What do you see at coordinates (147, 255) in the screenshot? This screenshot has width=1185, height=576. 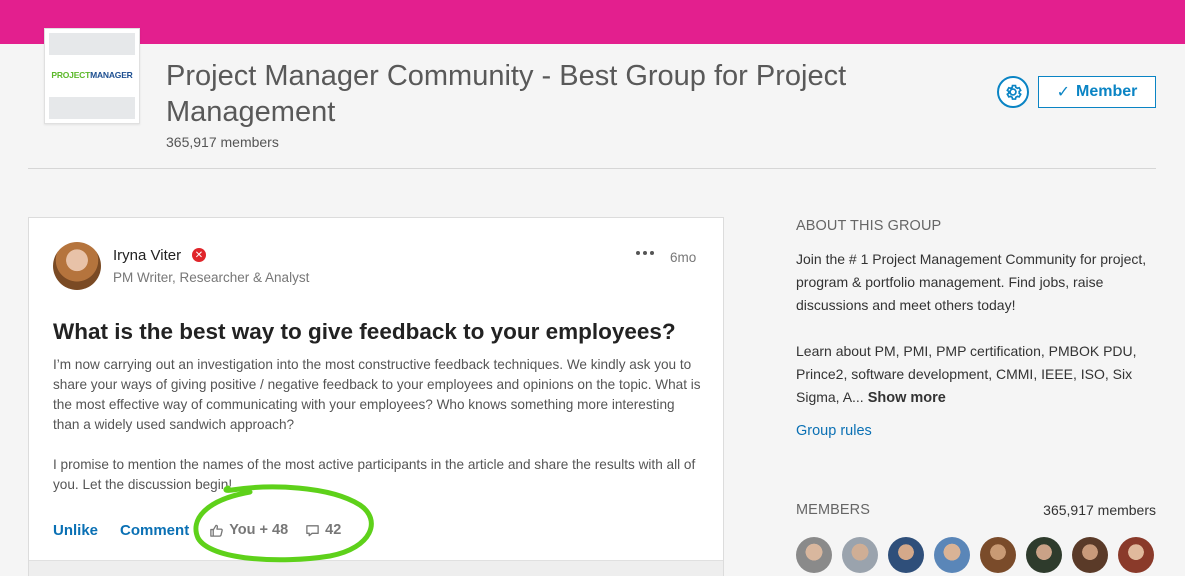 I see `author-name: Iryna Viter` at bounding box center [147, 255].